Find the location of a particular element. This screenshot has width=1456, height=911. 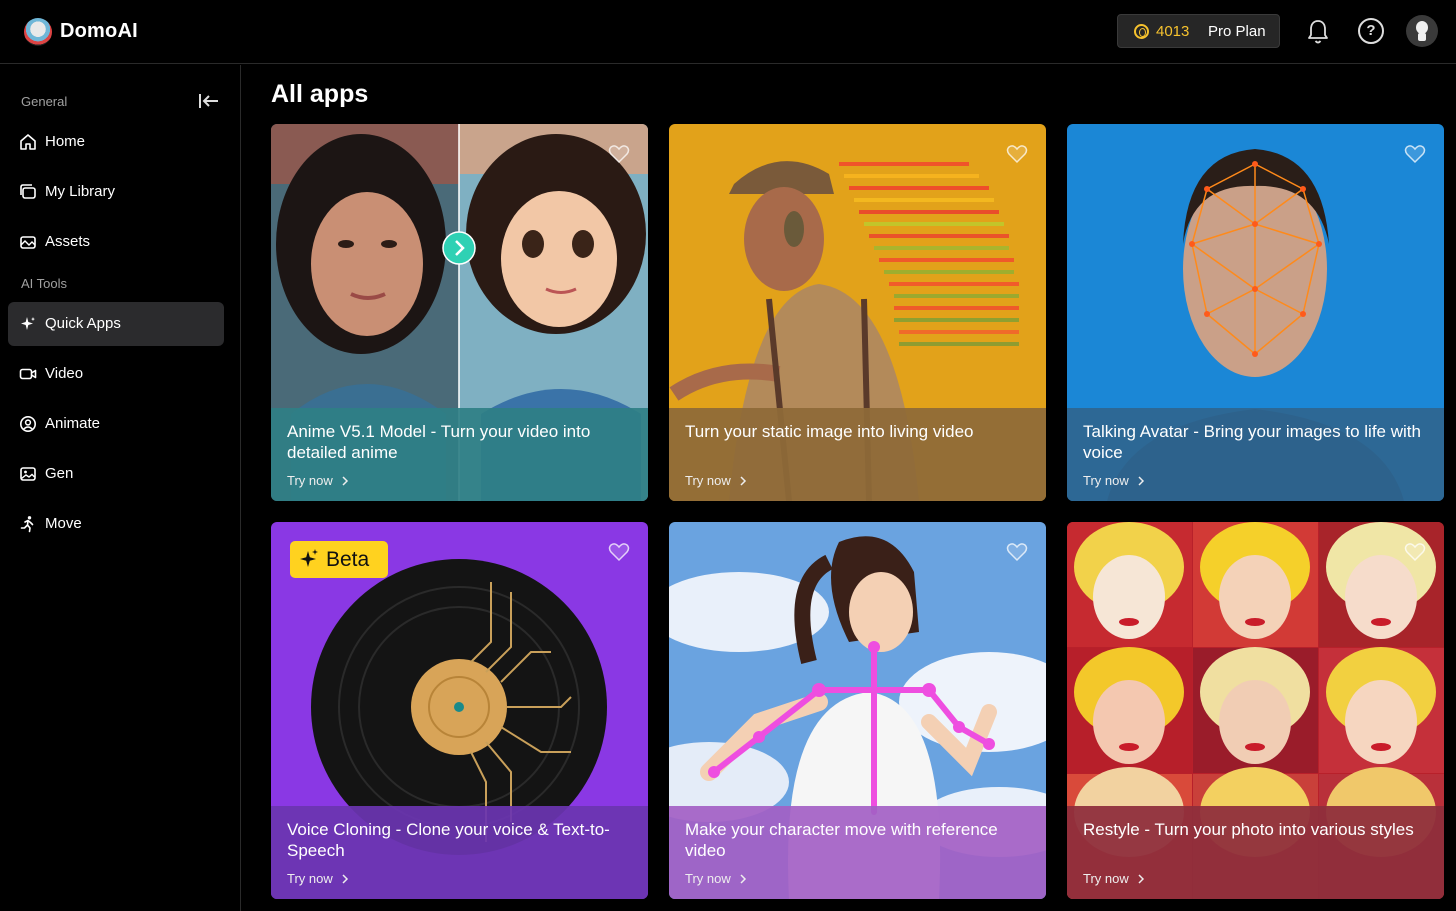

credits-plan-button: 4013 Pro Plan is located at coordinates (1198, 31).